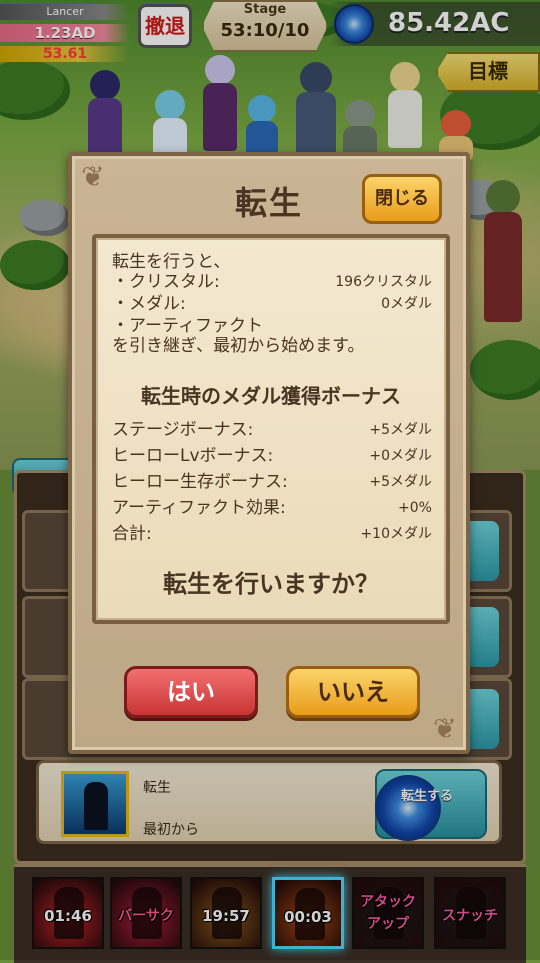 The height and width of the screenshot is (963, 540). Describe the element at coordinates (271, 584) in the screenshot. I see `confirm-question: 転生を行いますか？` at that location.